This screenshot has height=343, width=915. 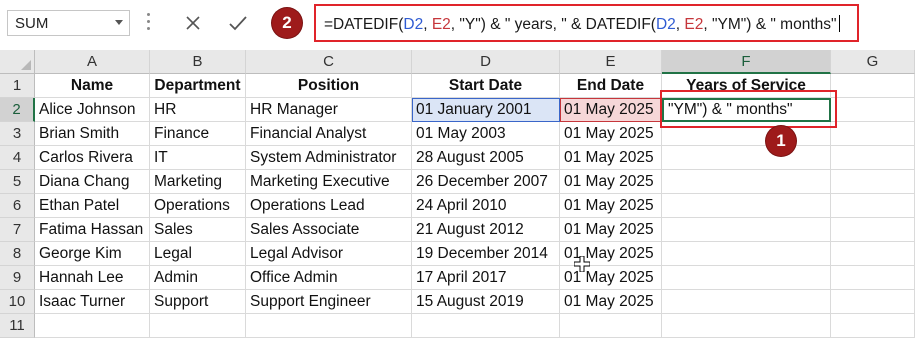 What do you see at coordinates (17, 206) in the screenshot?
I see `row-header-6: 6` at bounding box center [17, 206].